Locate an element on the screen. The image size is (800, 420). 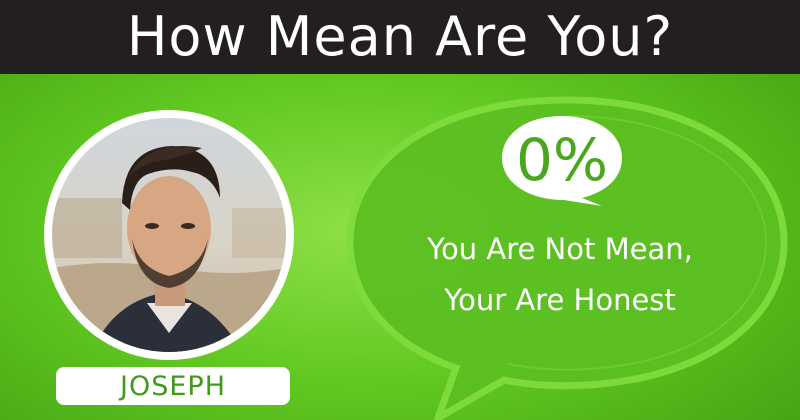
percent-badge: 0% is located at coordinates (562, 160).